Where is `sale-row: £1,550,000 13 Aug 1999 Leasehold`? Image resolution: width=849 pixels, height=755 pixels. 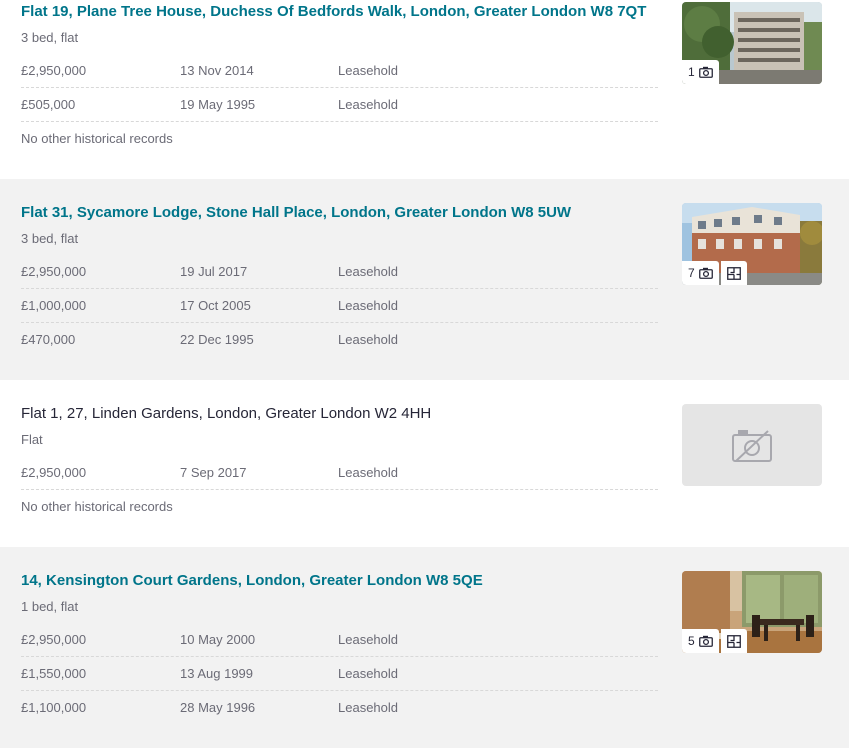
sale-row: £1,550,000 13 Aug 1999 Leasehold is located at coordinates (339, 674).